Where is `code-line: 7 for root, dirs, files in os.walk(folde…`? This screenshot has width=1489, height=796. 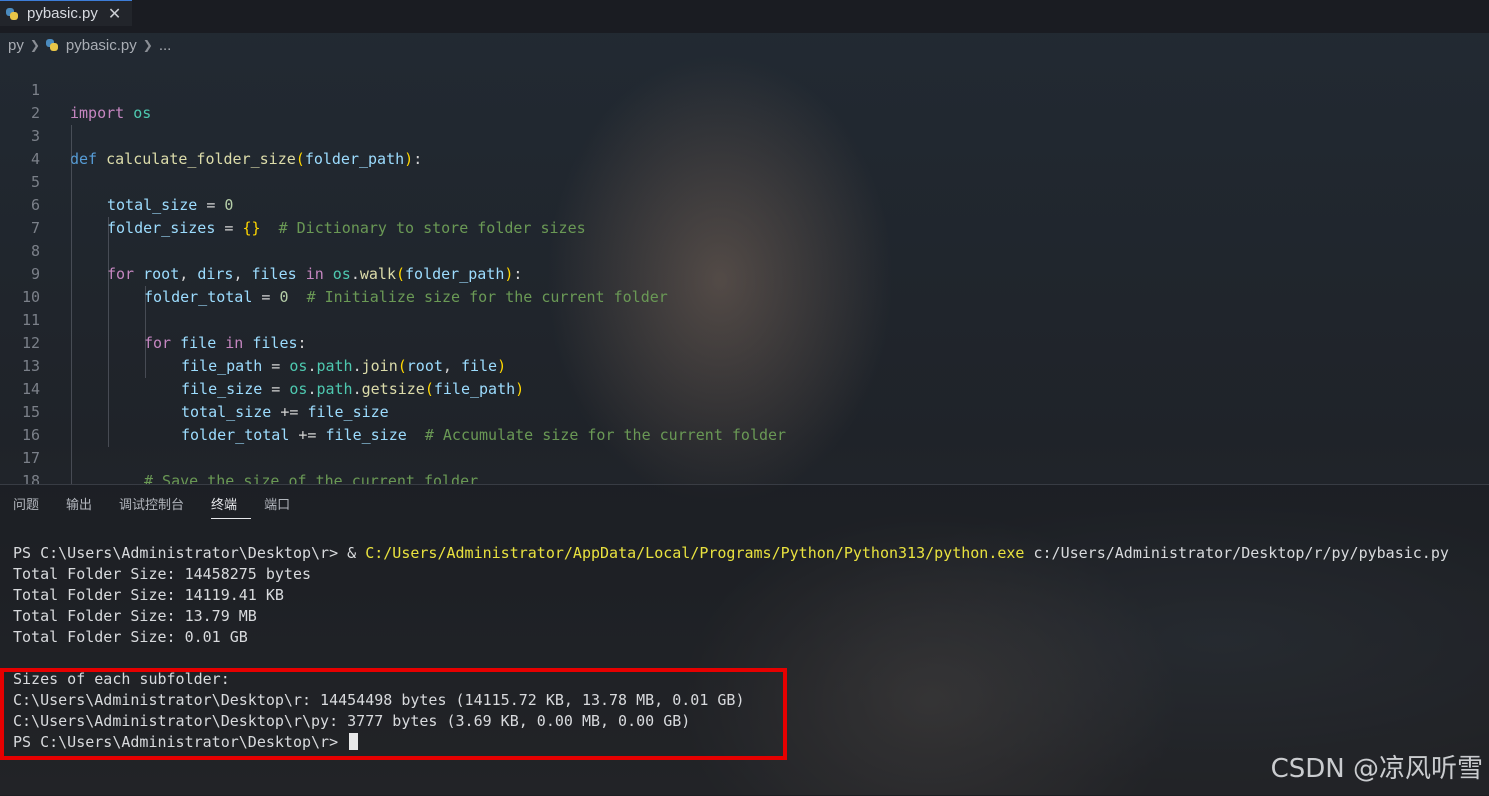 code-line: 7 for root, dirs, files in os.walk(folde… is located at coordinates (744, 238).